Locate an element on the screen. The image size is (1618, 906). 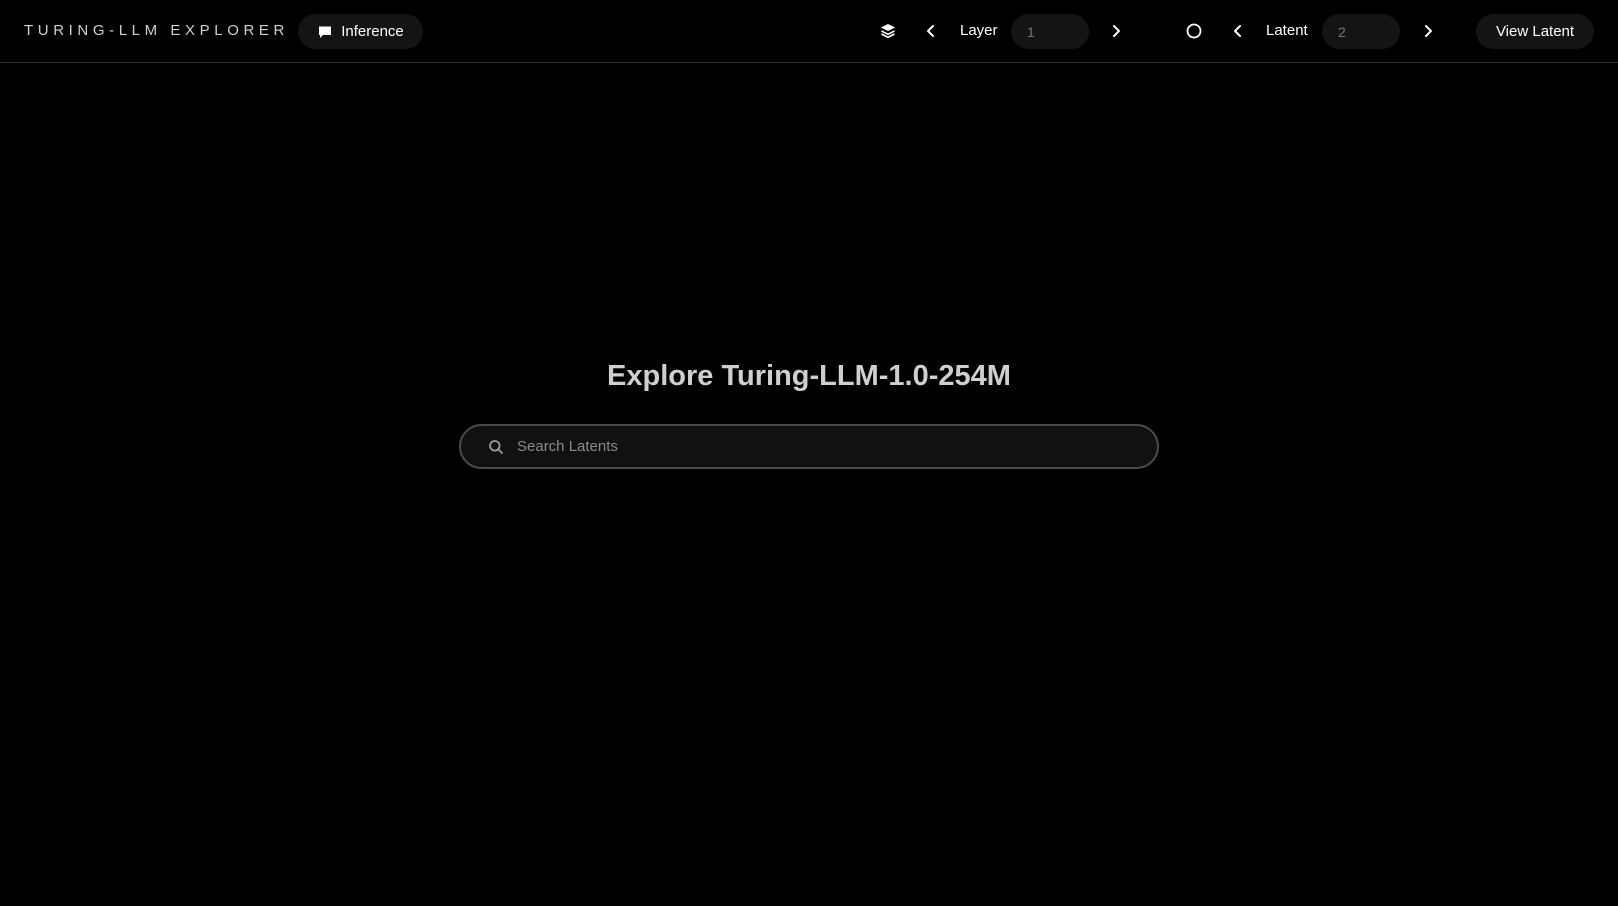
search-bar is located at coordinates (809, 446).